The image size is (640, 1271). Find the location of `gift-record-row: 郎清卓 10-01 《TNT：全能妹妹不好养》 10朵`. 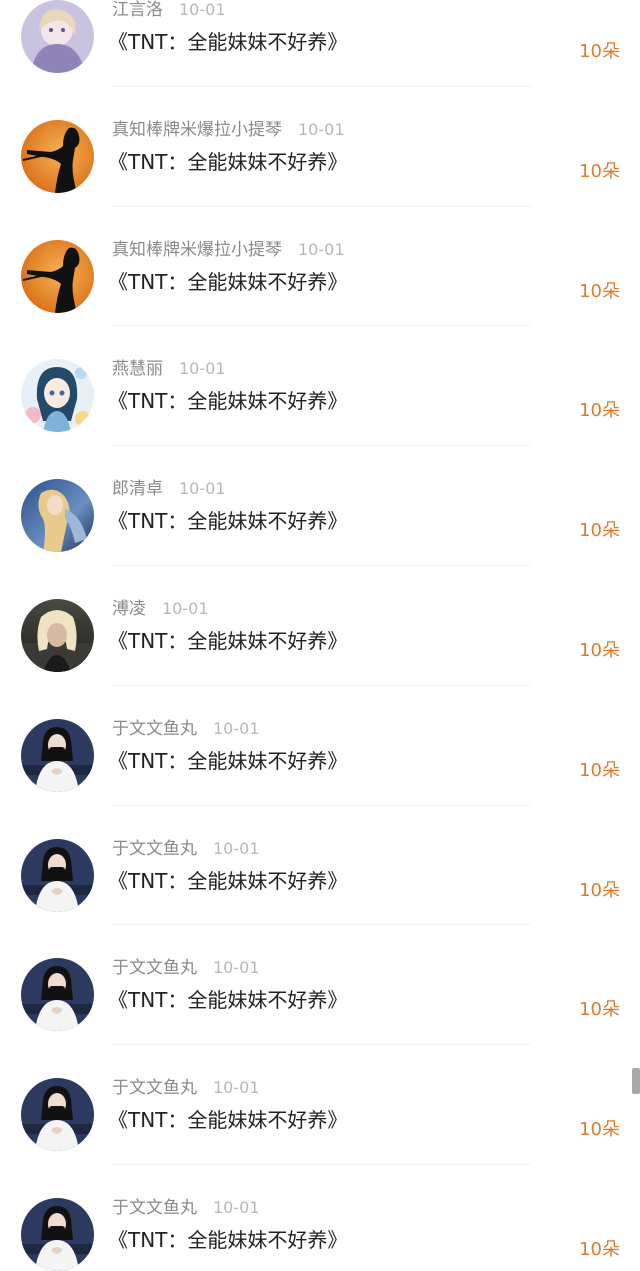

gift-record-row: 郎清卓 10-01 《TNT：全能妹妹不好养》 10朵 is located at coordinates (320, 492).